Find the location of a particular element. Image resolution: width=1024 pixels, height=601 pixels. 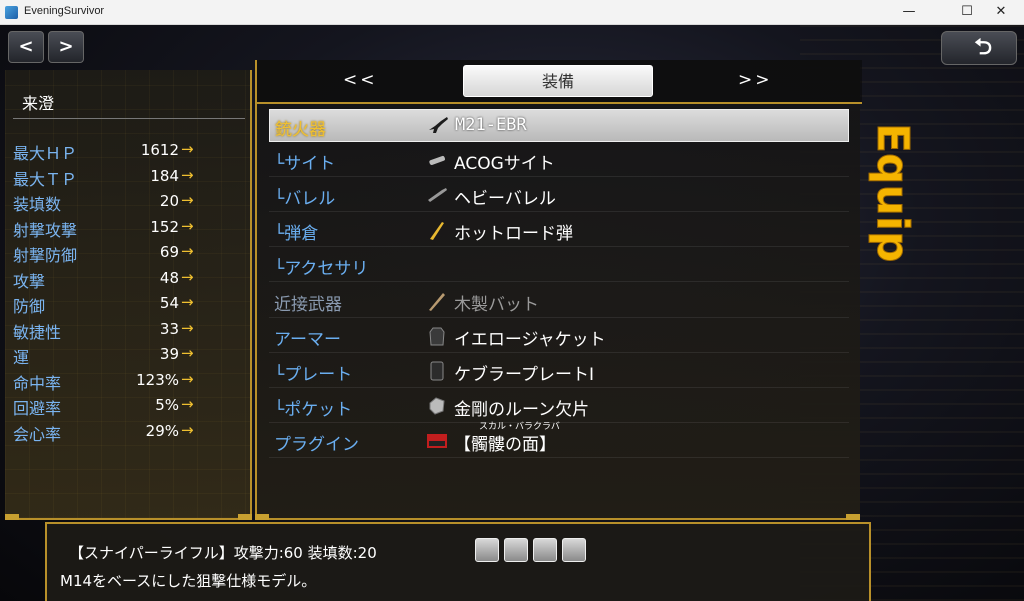

tab-bar: << 装備 >> is located at coordinates (559, 82).